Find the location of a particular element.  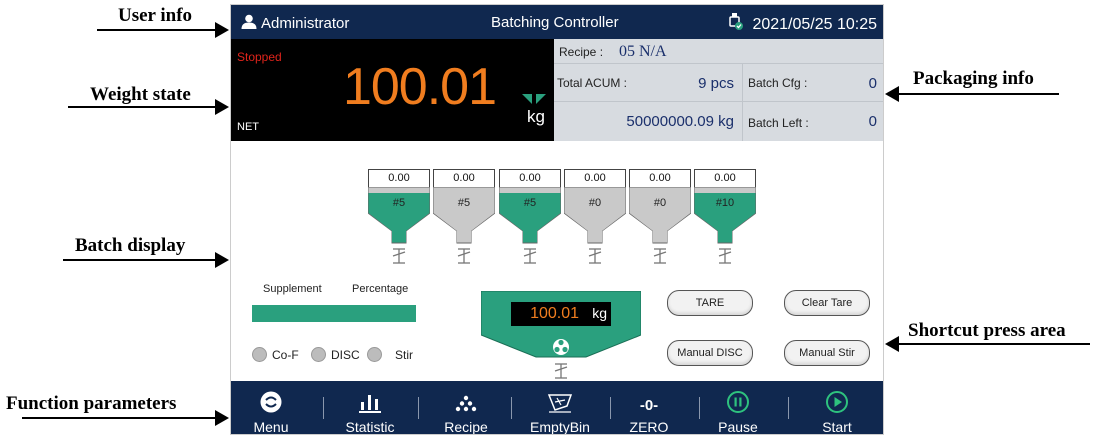

menu-button: Menu is located at coordinates (271, 407).